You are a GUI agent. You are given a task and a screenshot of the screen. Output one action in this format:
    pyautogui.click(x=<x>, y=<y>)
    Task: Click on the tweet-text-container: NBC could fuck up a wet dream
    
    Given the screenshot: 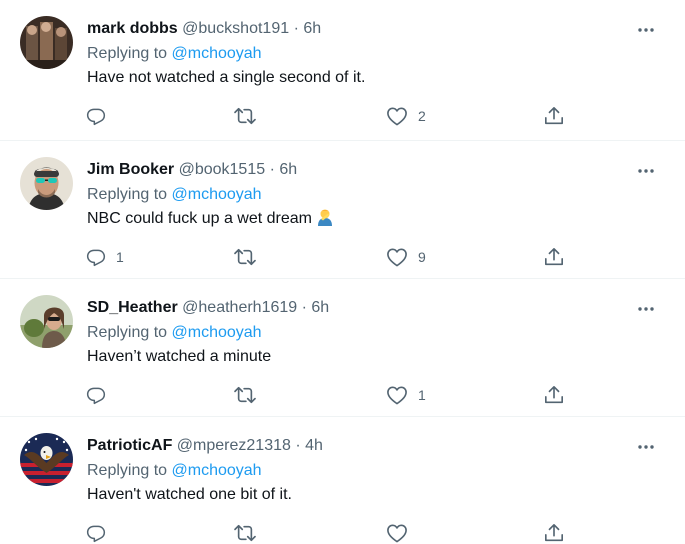 What is the action you would take?
    pyautogui.click(x=210, y=220)
    